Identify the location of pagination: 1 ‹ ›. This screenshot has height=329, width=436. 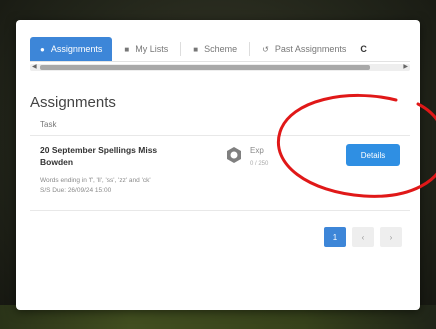
(363, 237).